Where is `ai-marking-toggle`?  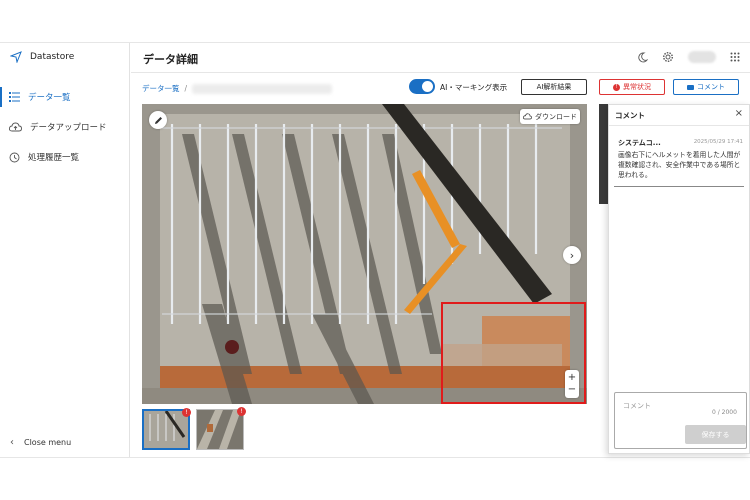
ai-marking-toggle is located at coordinates (422, 86).